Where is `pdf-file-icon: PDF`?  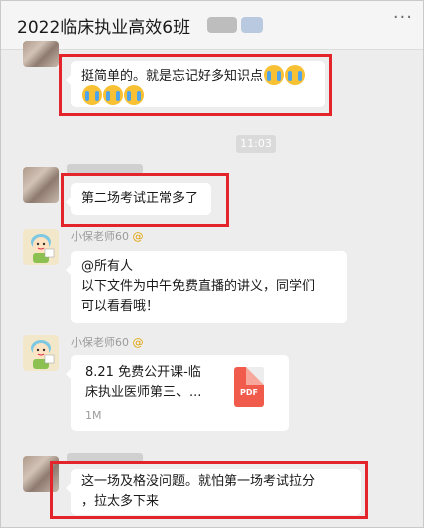
pdf-file-icon: PDF is located at coordinates (249, 387).